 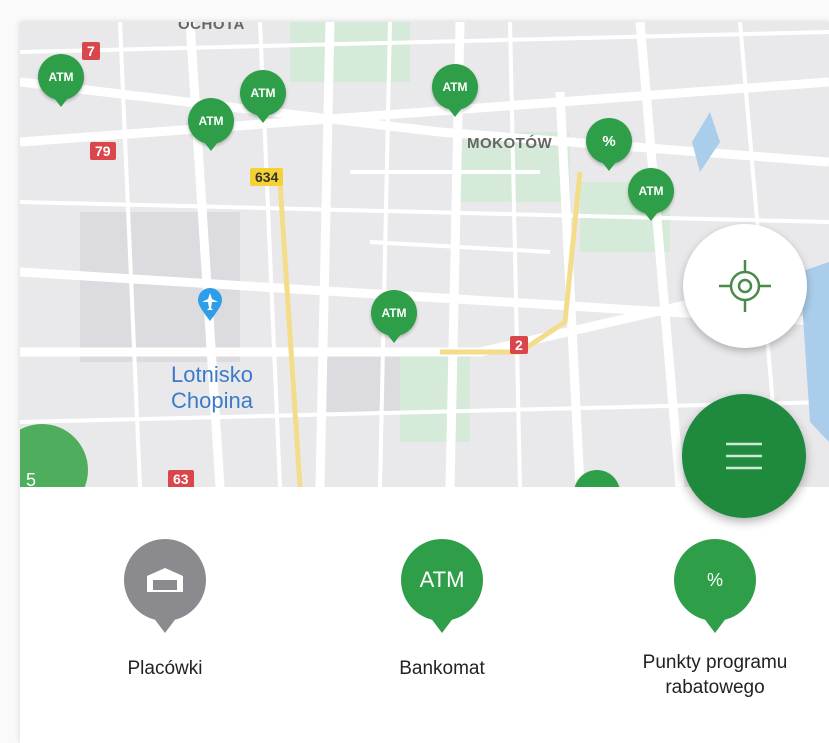 I want to click on road-shield: 7, so click(x=91, y=51).